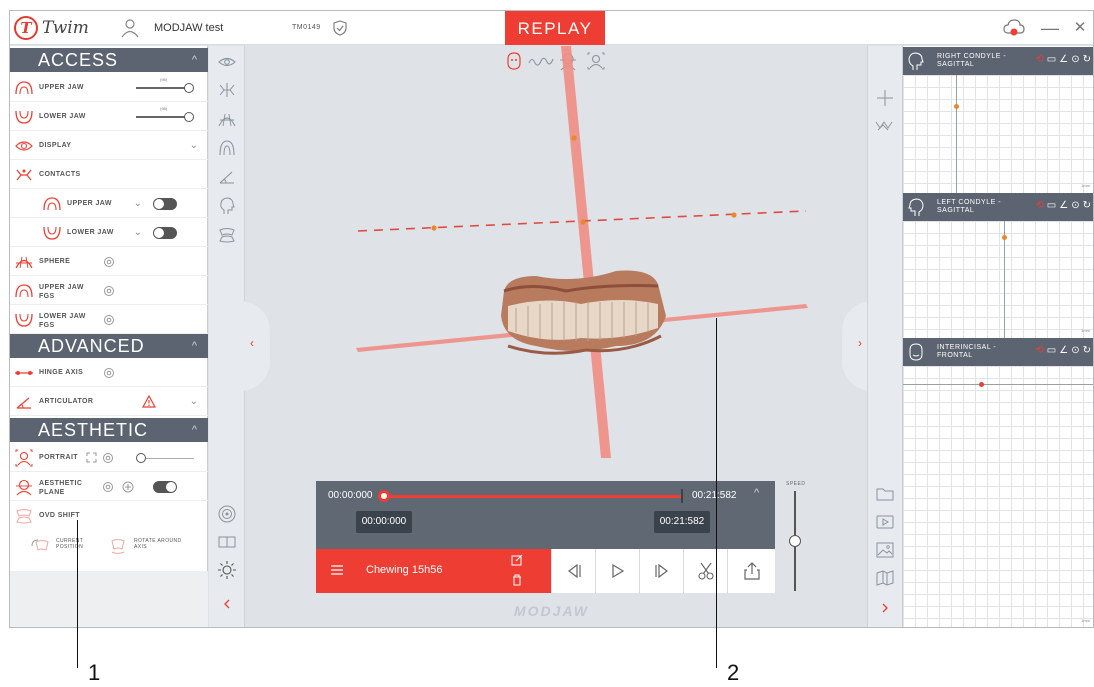 This screenshot has height=687, width=1094. What do you see at coordinates (227, 235) in the screenshot?
I see `ovd-icon` at bounding box center [227, 235].